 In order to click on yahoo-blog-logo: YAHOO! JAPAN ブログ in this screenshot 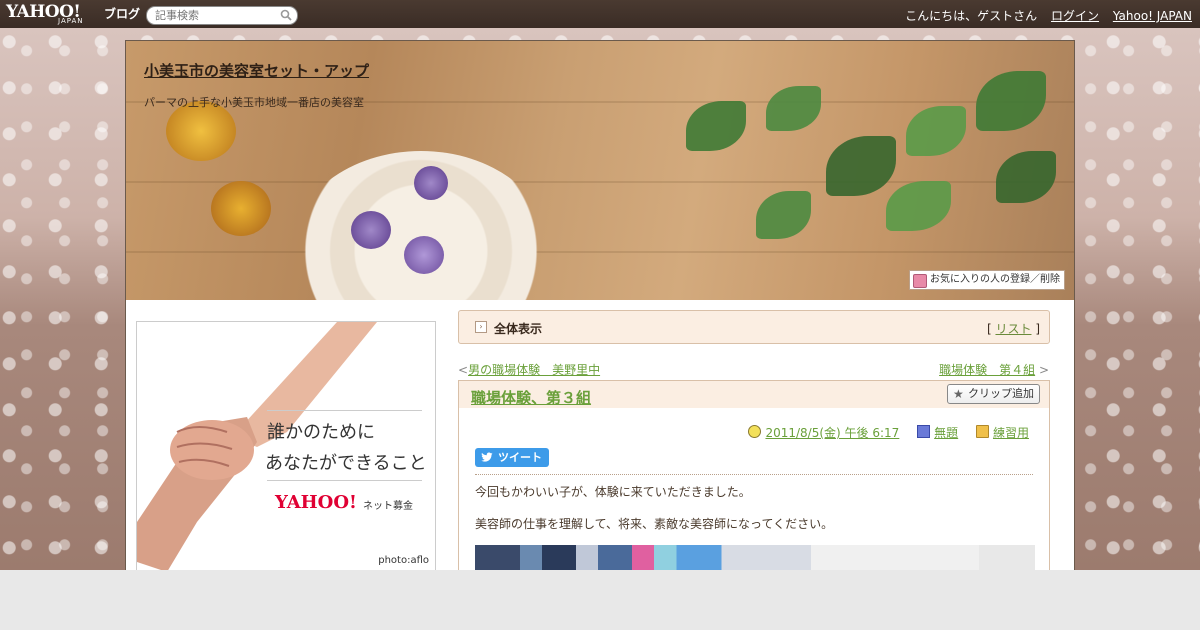, I will do `click(73, 13)`.